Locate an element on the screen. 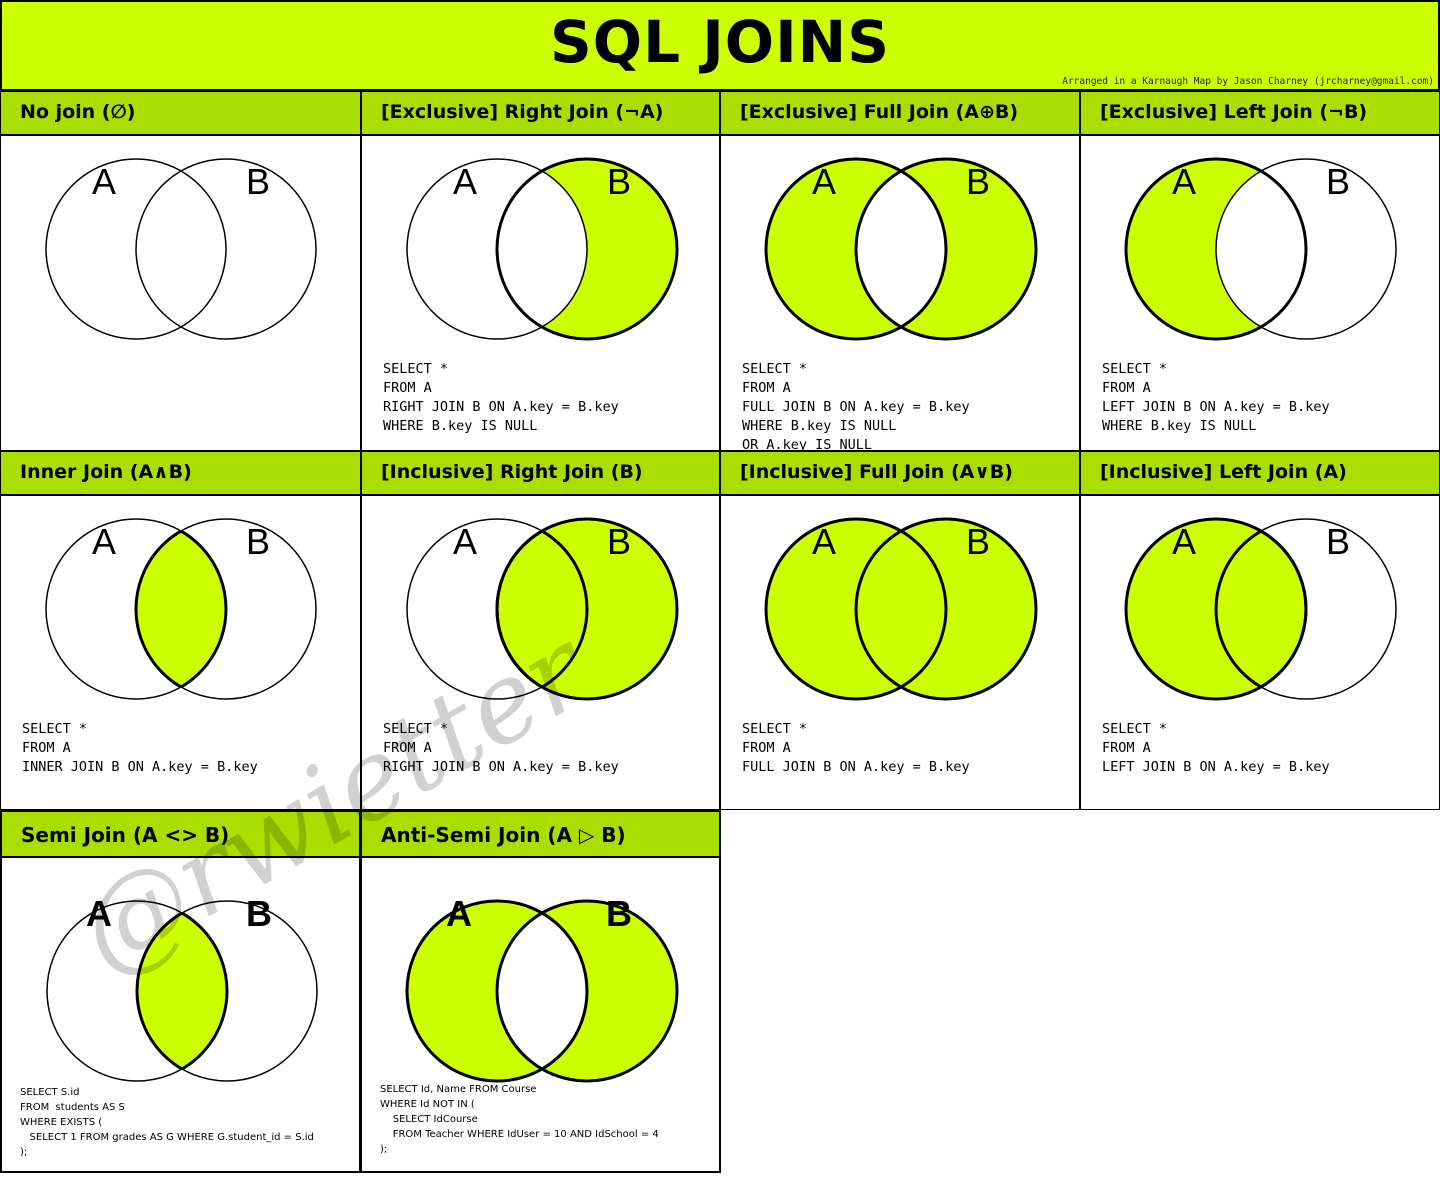 The height and width of the screenshot is (1177, 1440). join-title: Semi Join (A <> B) is located at coordinates (180, 835).